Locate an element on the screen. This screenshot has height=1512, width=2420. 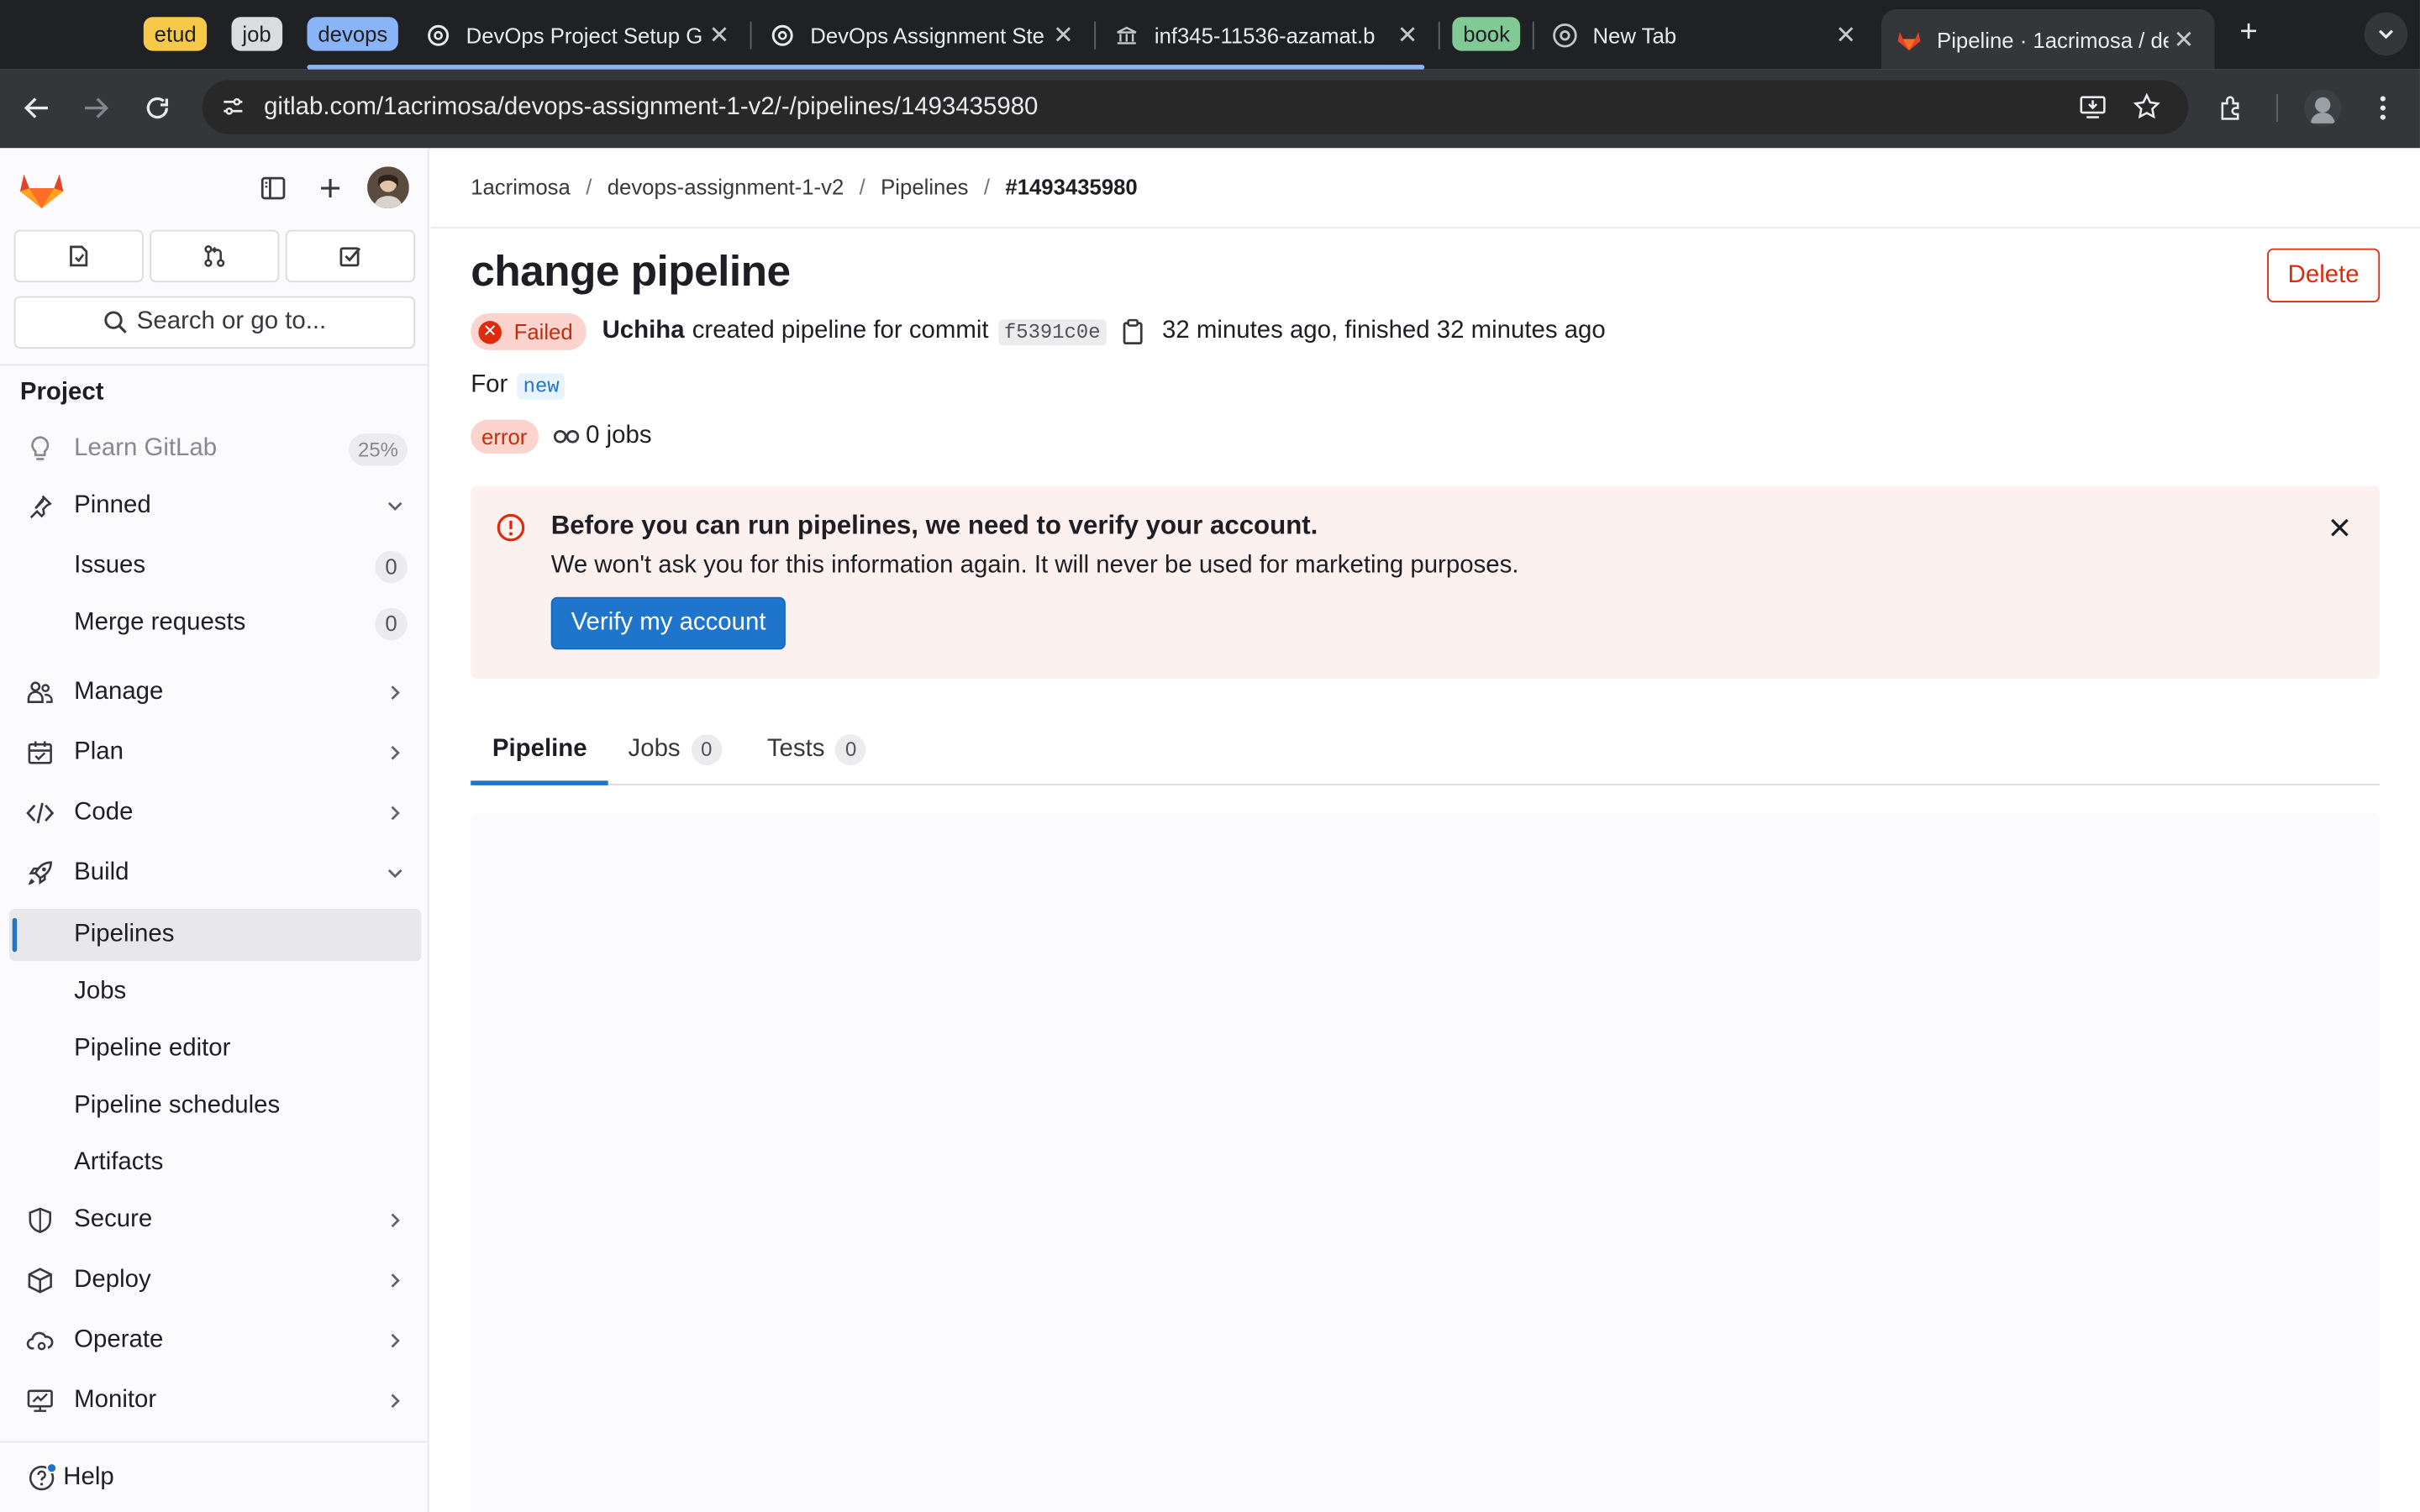
toolbar-divider is located at coordinates (2277, 108).